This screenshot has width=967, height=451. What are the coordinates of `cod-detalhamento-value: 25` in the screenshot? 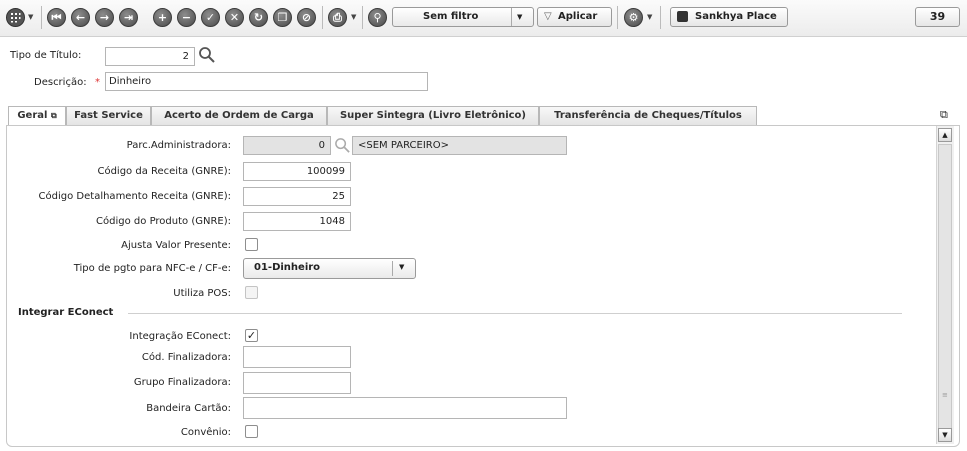 It's located at (338, 196).